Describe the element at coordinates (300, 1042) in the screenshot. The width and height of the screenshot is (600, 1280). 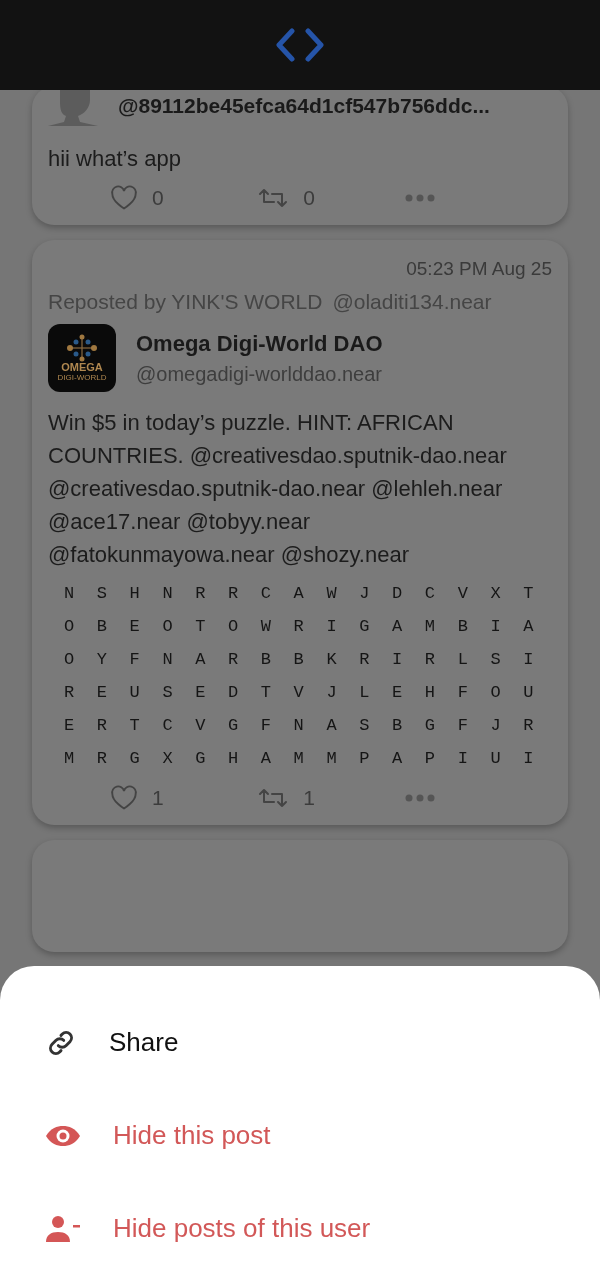
I see `menu-item: Share` at that location.